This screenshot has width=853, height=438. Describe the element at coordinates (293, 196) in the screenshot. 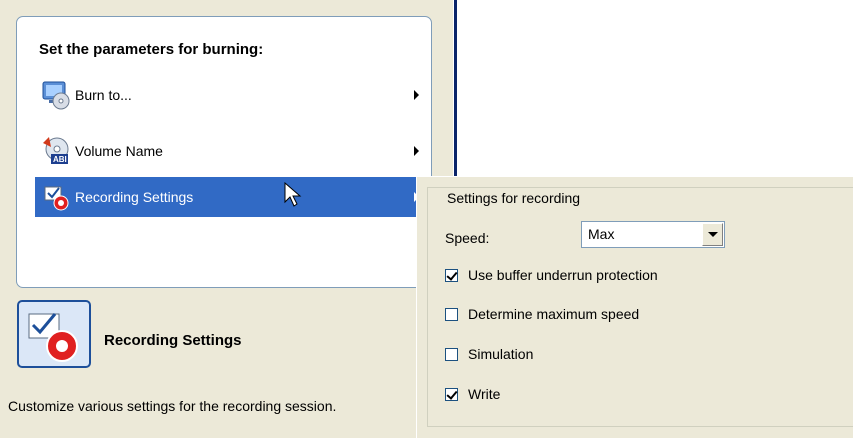

I see `mouse-cursor-icon` at that location.